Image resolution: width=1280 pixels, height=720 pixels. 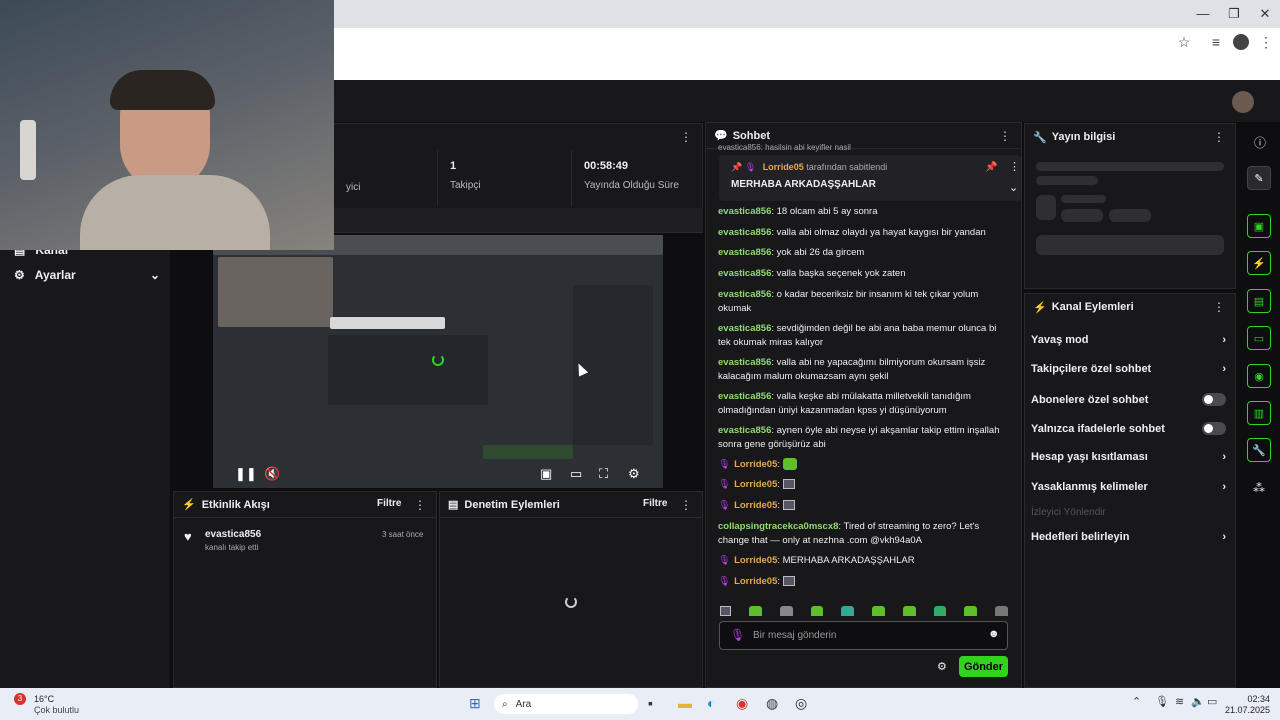 What do you see at coordinates (87, 275) in the screenshot?
I see `nav-item-settings: ⚙ Ayarlar ⌄` at bounding box center [87, 275].